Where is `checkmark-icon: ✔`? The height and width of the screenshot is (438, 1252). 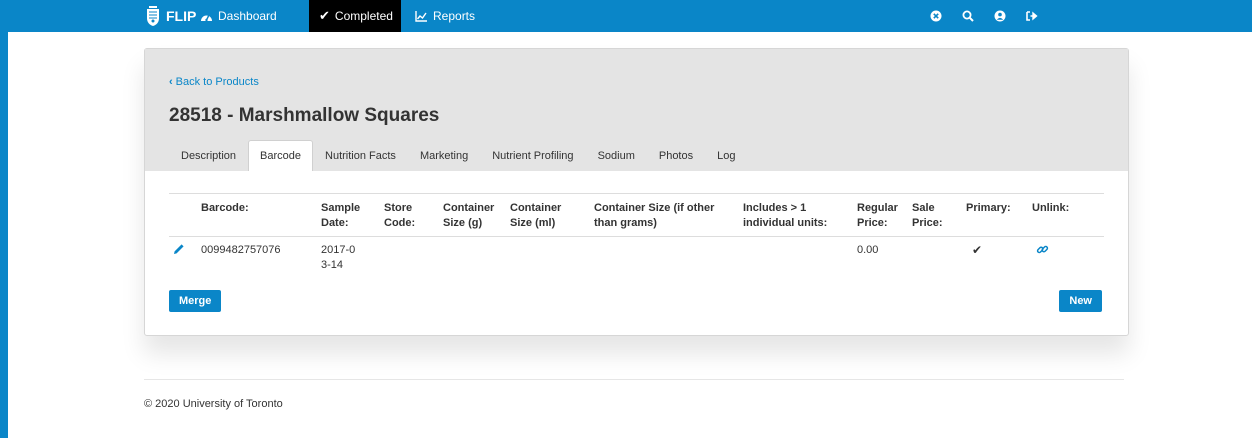 checkmark-icon: ✔ is located at coordinates (324, 15).